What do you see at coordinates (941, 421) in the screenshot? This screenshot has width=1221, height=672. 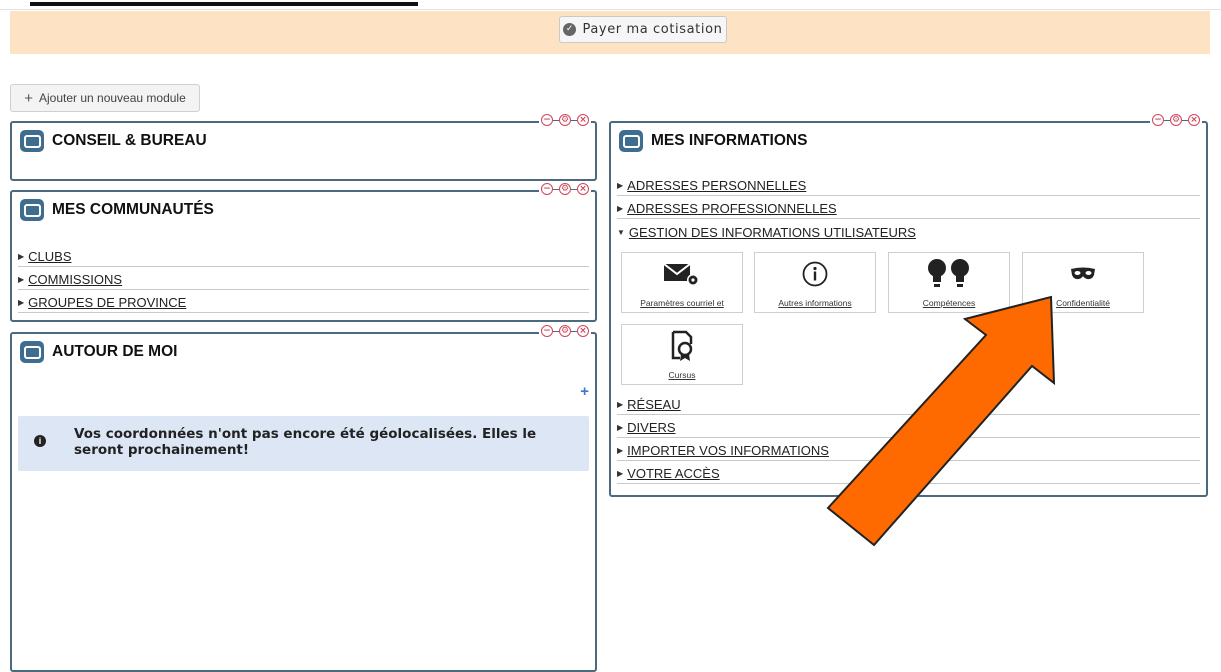 I see `annotation-arrow` at bounding box center [941, 421].